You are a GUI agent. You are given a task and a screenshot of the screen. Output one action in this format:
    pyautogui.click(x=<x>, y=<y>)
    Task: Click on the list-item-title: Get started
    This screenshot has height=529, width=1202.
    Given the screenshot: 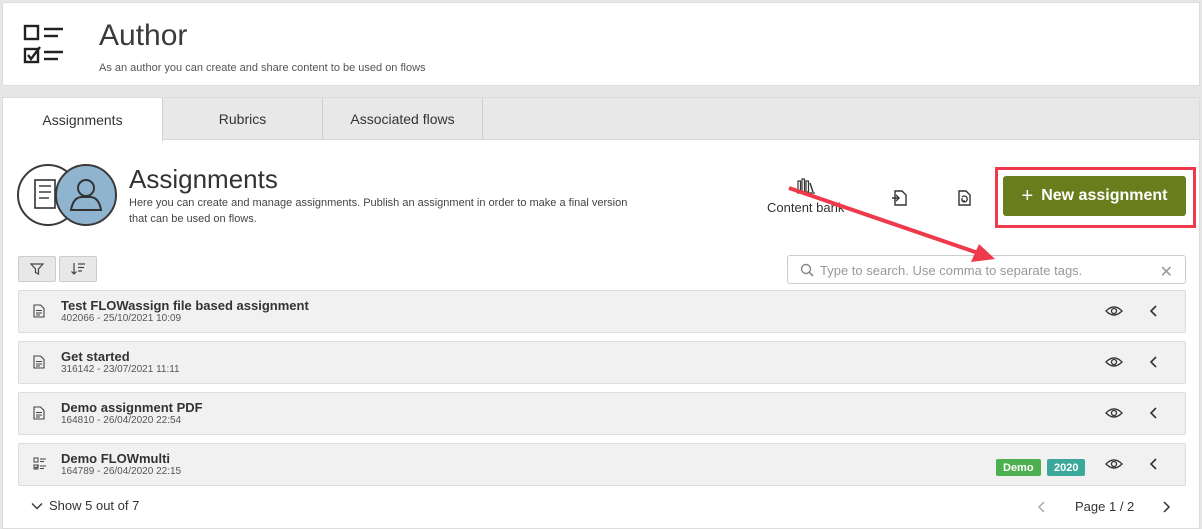 What is the action you would take?
    pyautogui.click(x=95, y=356)
    